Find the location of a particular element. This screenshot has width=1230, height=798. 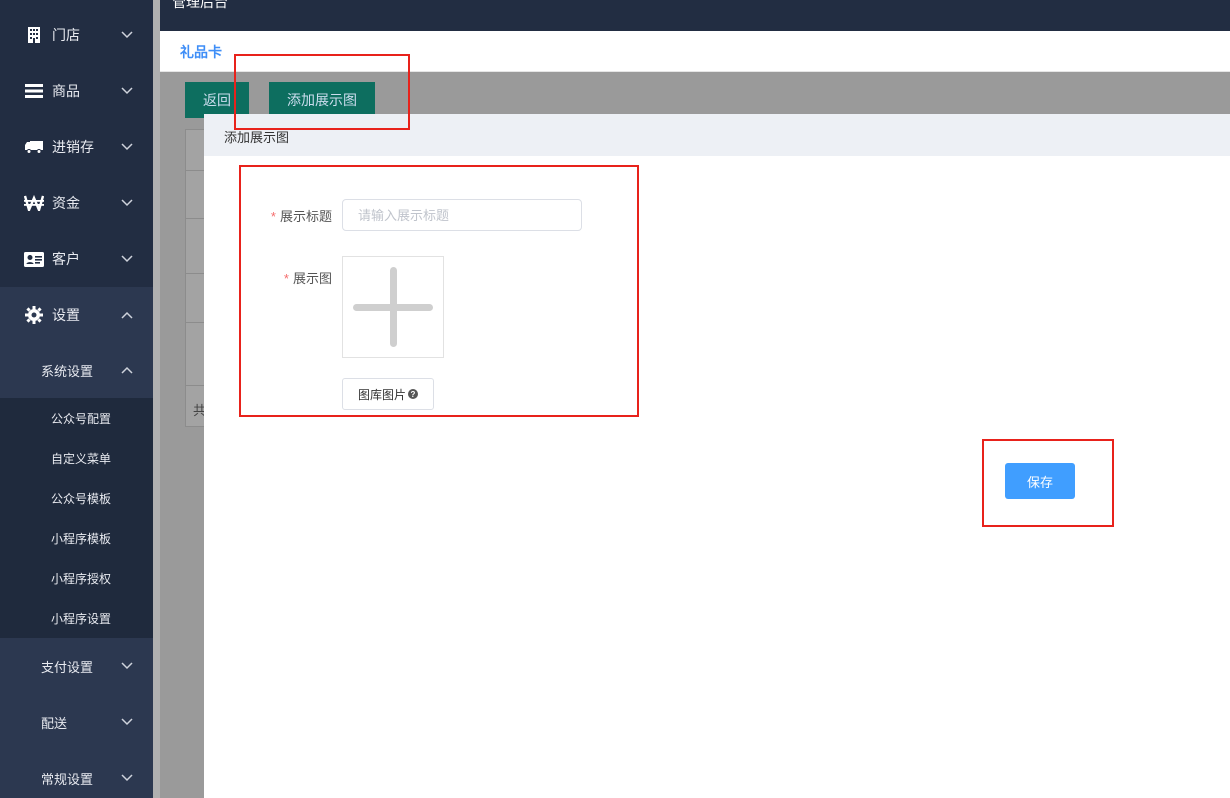

sidebar-item-general-settings: 常规设置 is located at coordinates (76, 774).